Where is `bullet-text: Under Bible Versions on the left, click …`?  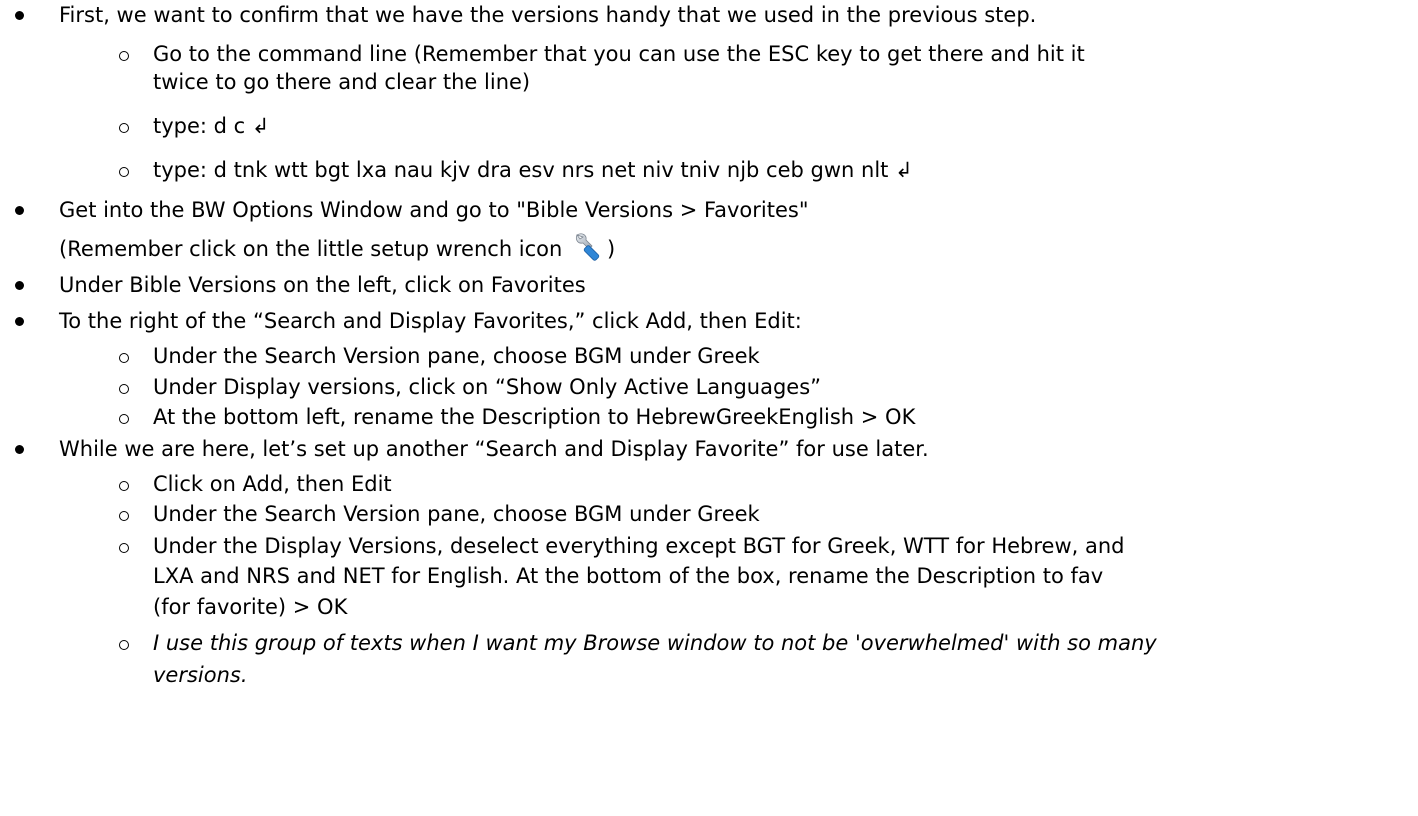
bullet-text: Under Bible Versions on the left, click … is located at coordinates (322, 285).